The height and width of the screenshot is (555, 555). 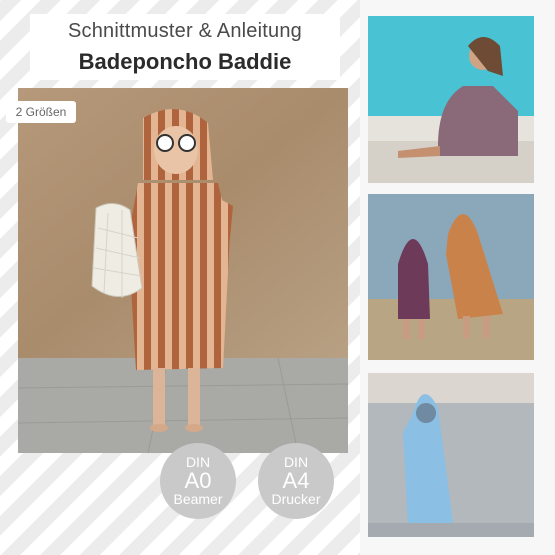 I want to click on format-output-label: Drucker, so click(x=296, y=499).